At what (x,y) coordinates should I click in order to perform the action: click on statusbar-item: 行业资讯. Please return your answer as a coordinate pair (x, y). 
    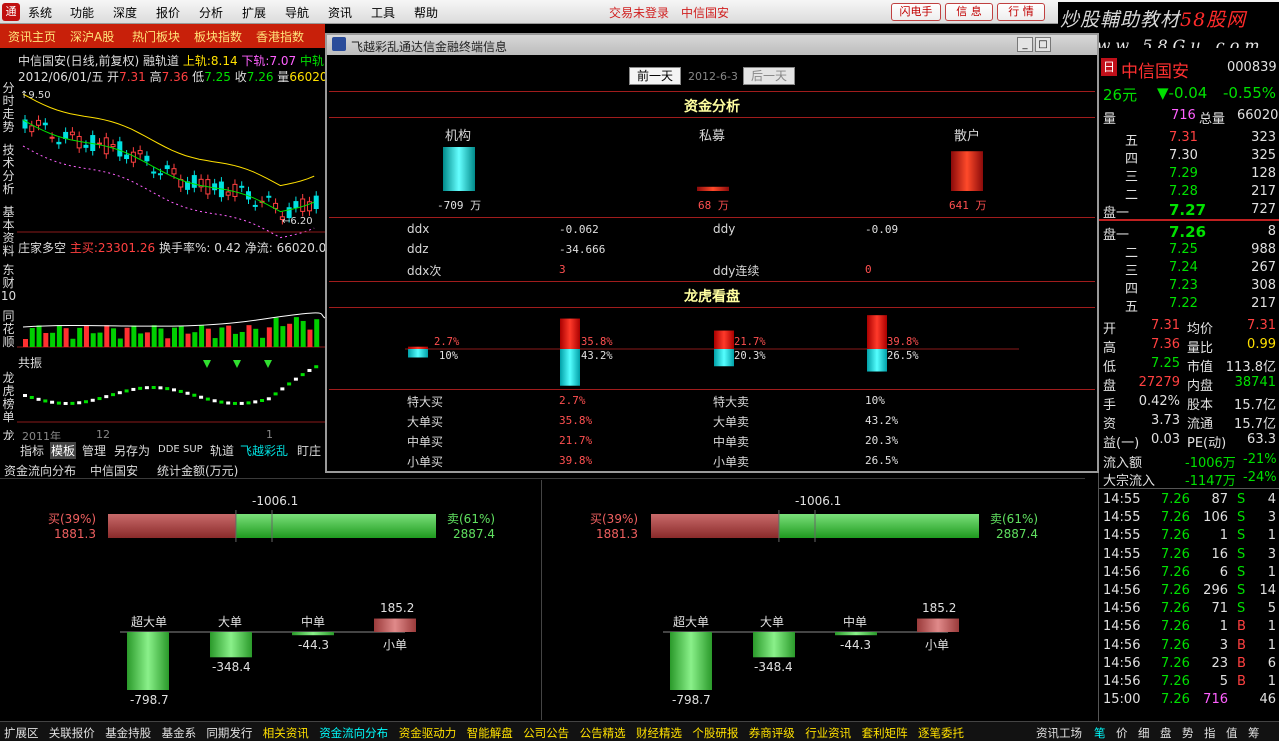
    Looking at the image, I should click on (828, 733).